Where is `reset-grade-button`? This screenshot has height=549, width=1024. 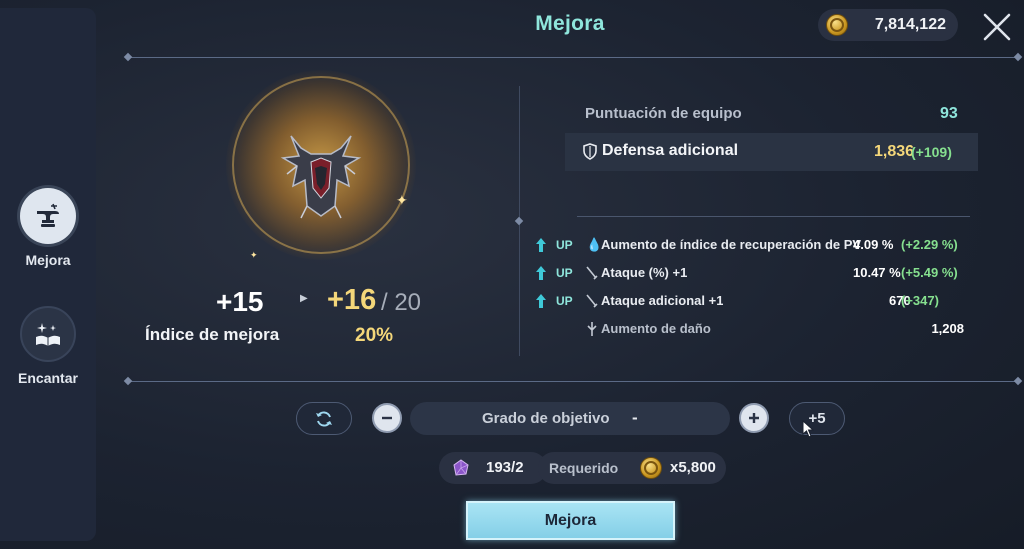
reset-grade-button is located at coordinates (324, 418).